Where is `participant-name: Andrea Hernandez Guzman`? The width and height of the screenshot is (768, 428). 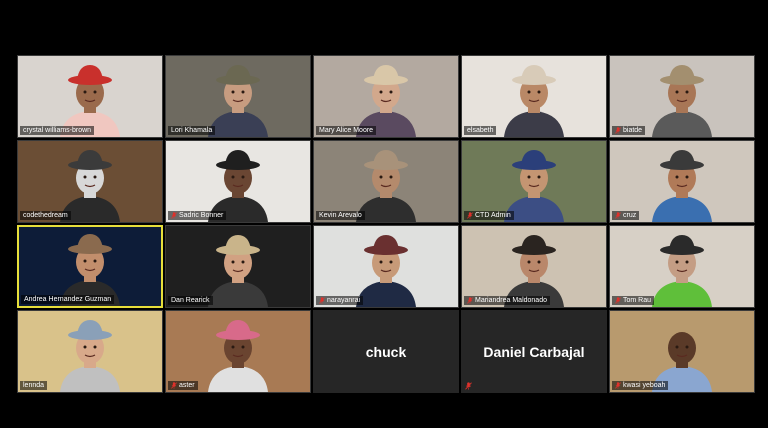
participant-name: Andrea Hernandez Guzman is located at coordinates (68, 299).